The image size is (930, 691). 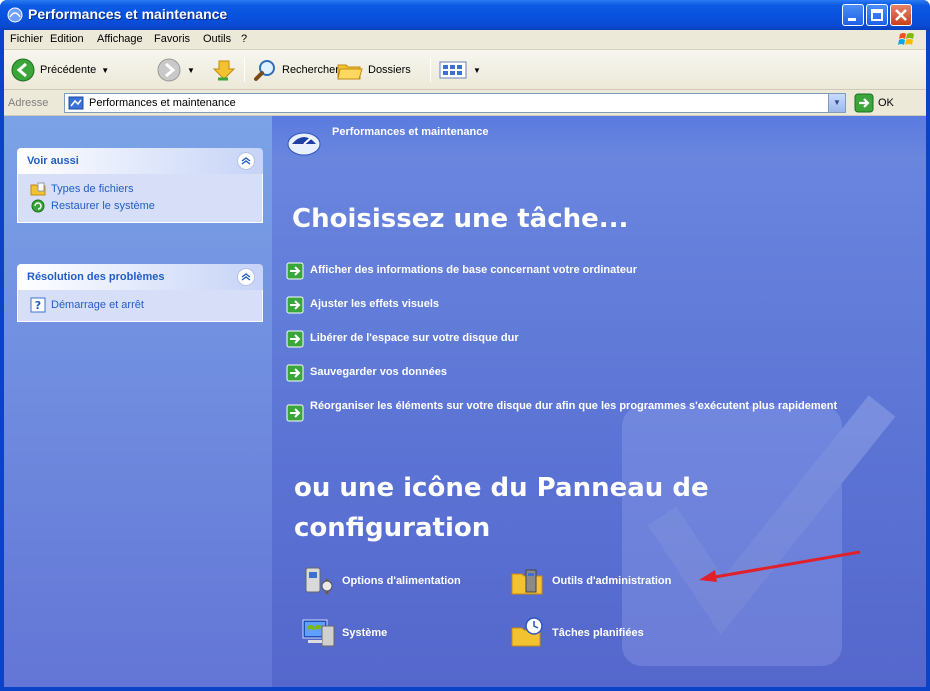 I want to click on cp-system: Système, so click(x=343, y=633).